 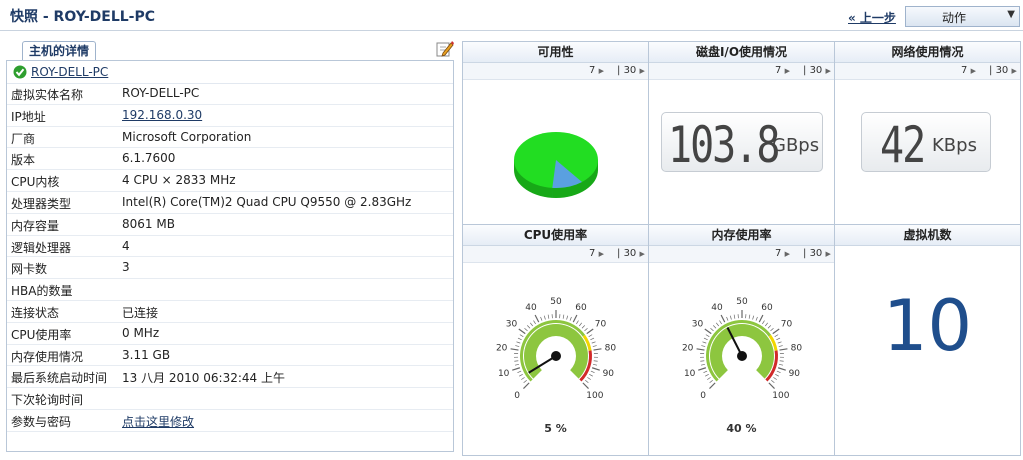 What do you see at coordinates (203, 378) in the screenshot?
I see `detail-value: 13 八月 2010 06:32:44 上午` at bounding box center [203, 378].